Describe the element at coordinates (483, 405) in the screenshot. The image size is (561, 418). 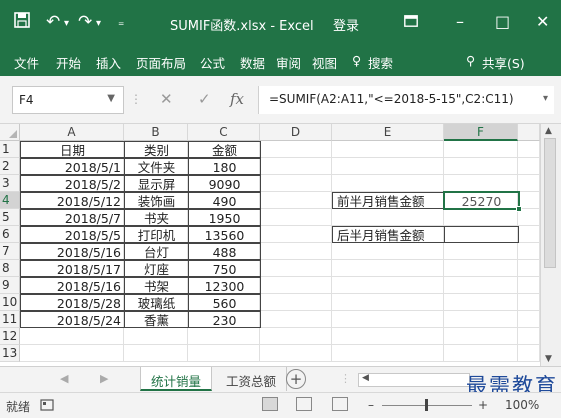
I see `zoom-in-button: +` at that location.